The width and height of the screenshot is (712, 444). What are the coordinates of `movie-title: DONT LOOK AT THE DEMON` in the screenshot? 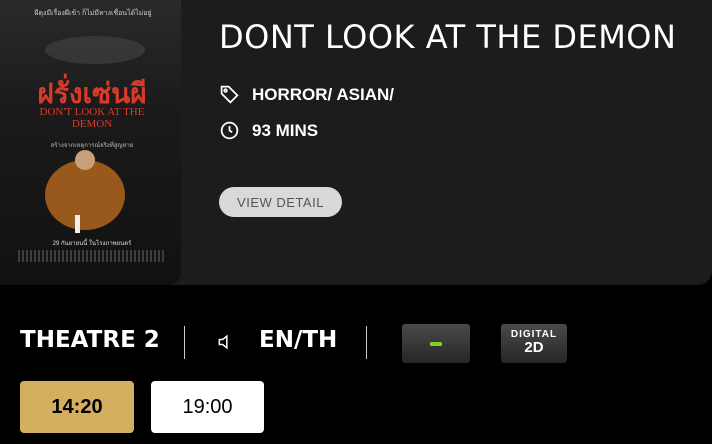 It's located at (448, 37).